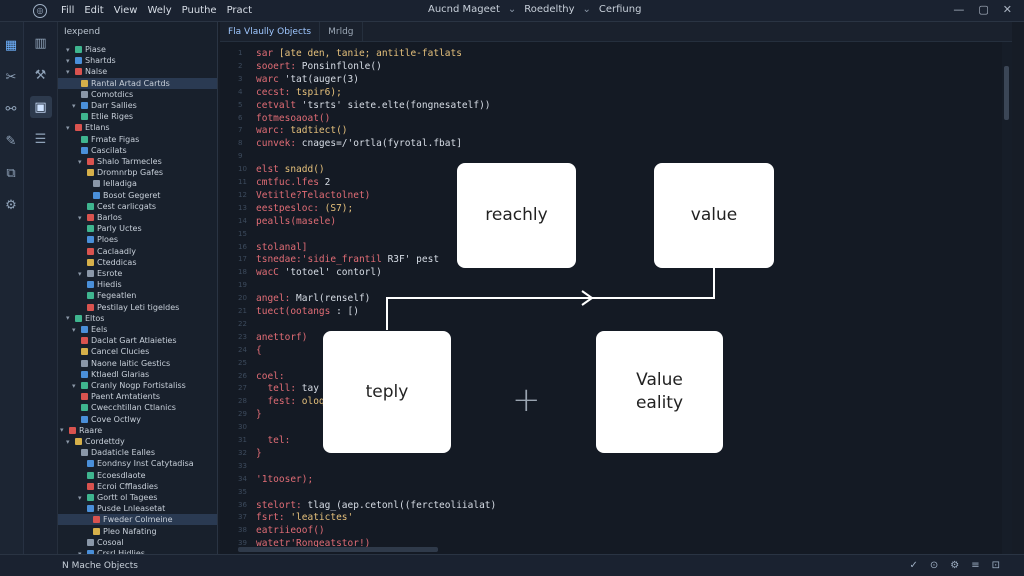 Image resolution: width=1024 pixels, height=576 pixels. I want to click on tree-item: Fweder Colmeine, so click(137, 520).